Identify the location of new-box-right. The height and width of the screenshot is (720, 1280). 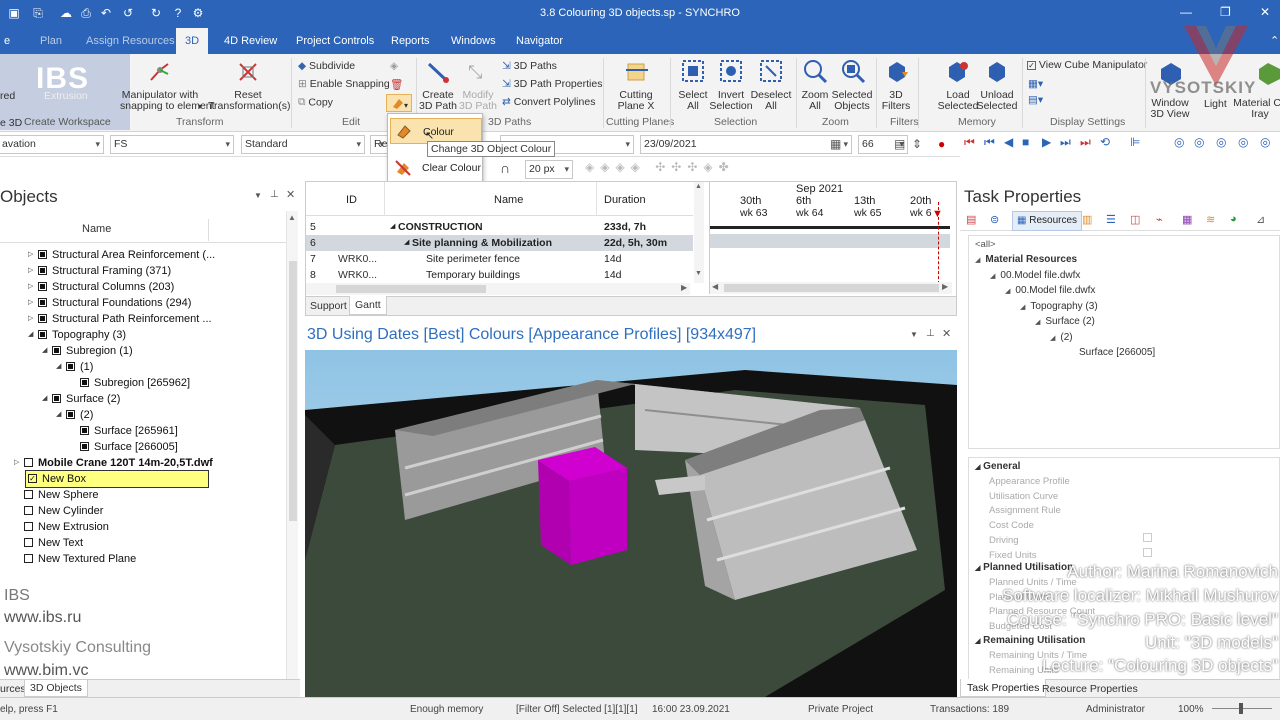
(598, 516).